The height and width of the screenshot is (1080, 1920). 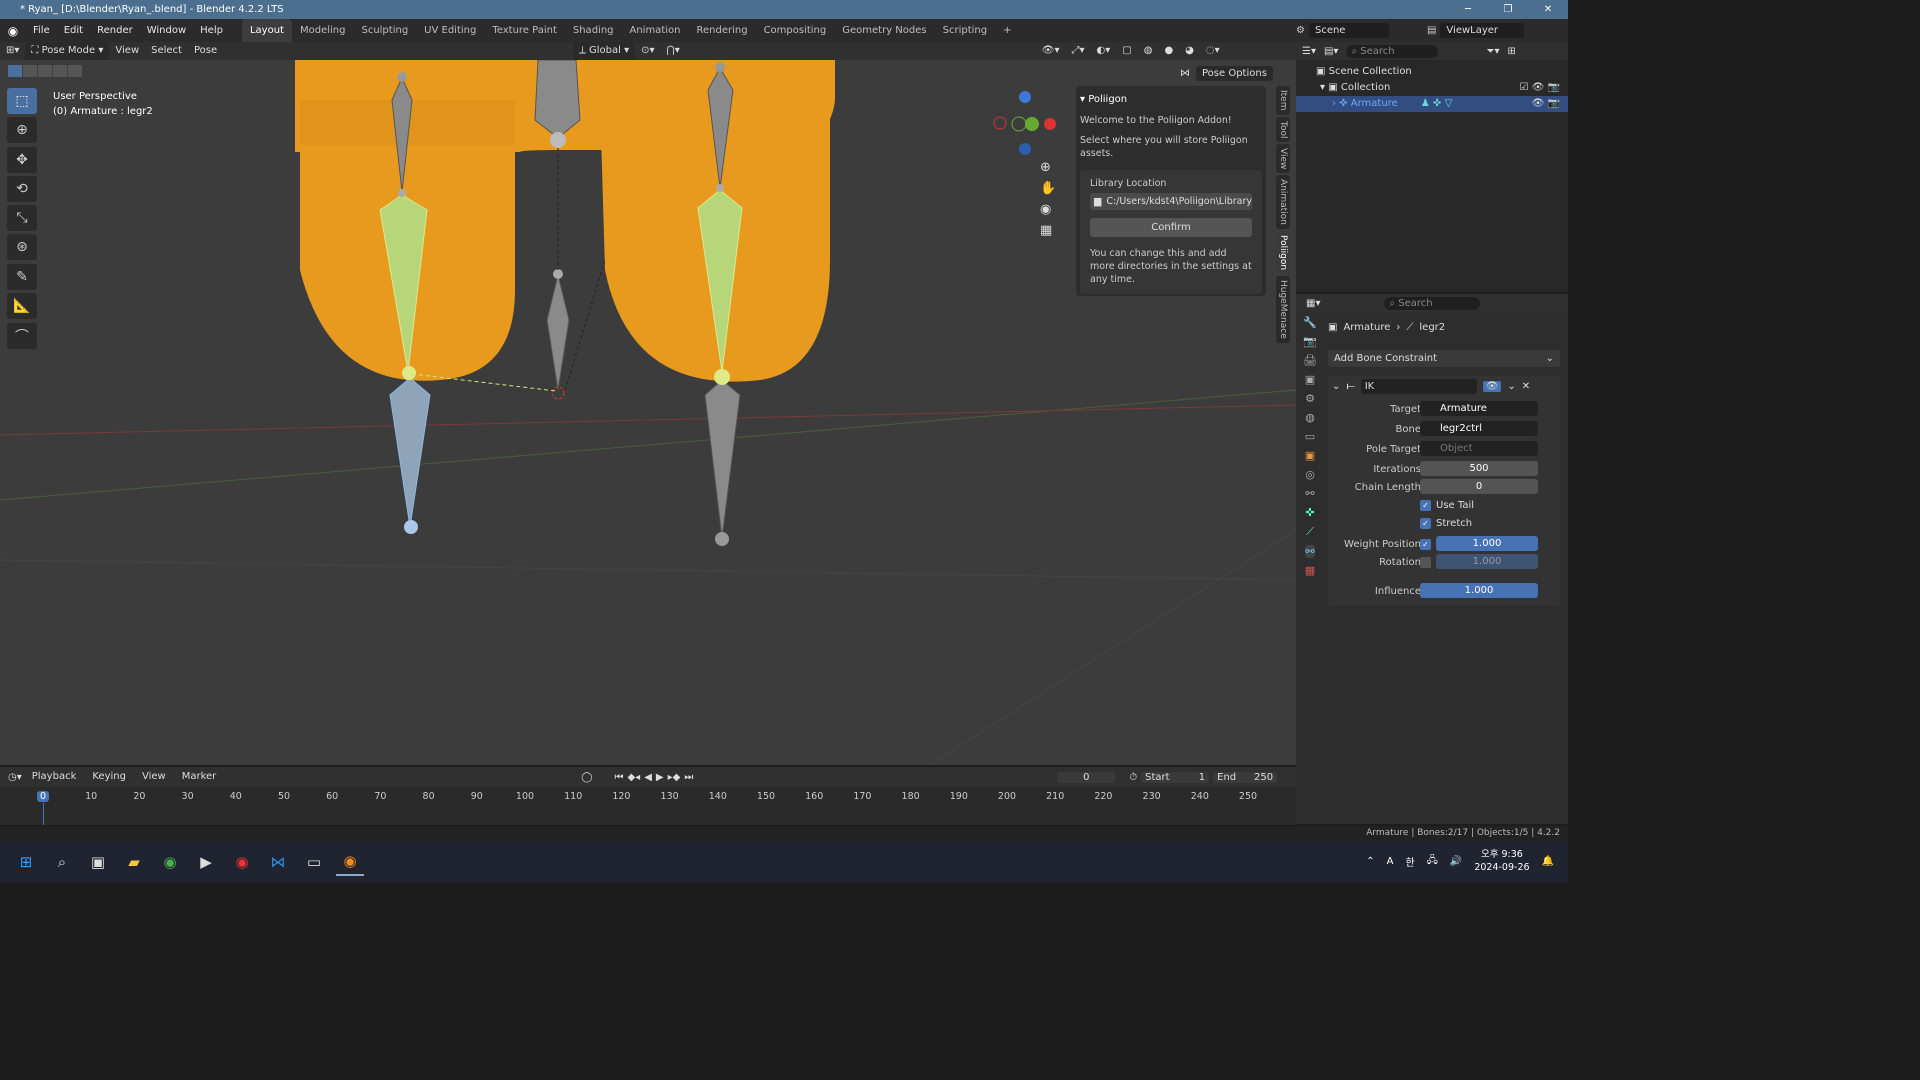 I want to click on tab-geometry-nodes: Geometry Nodes, so click(x=884, y=30).